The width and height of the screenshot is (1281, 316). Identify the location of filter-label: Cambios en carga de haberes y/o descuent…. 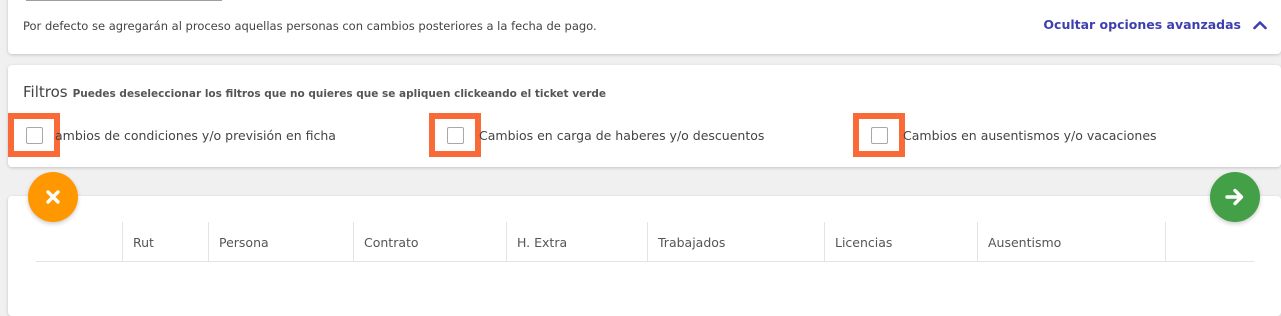
(622, 135).